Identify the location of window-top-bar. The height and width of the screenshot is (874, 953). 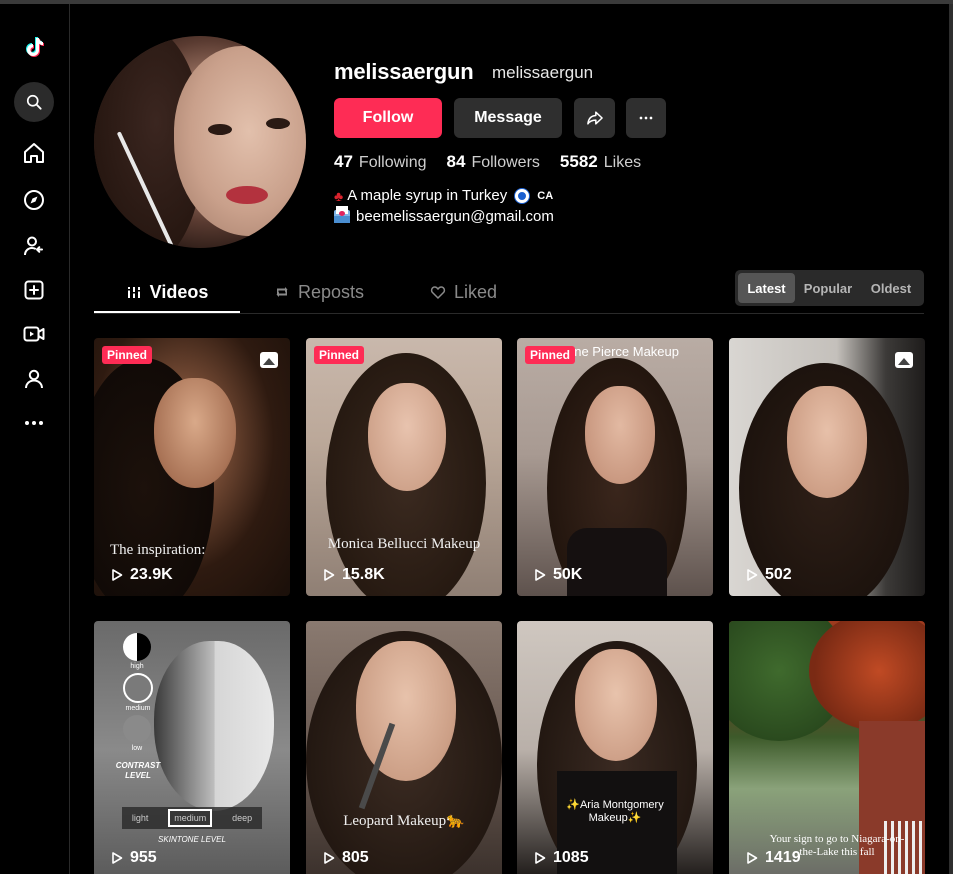
(476, 2).